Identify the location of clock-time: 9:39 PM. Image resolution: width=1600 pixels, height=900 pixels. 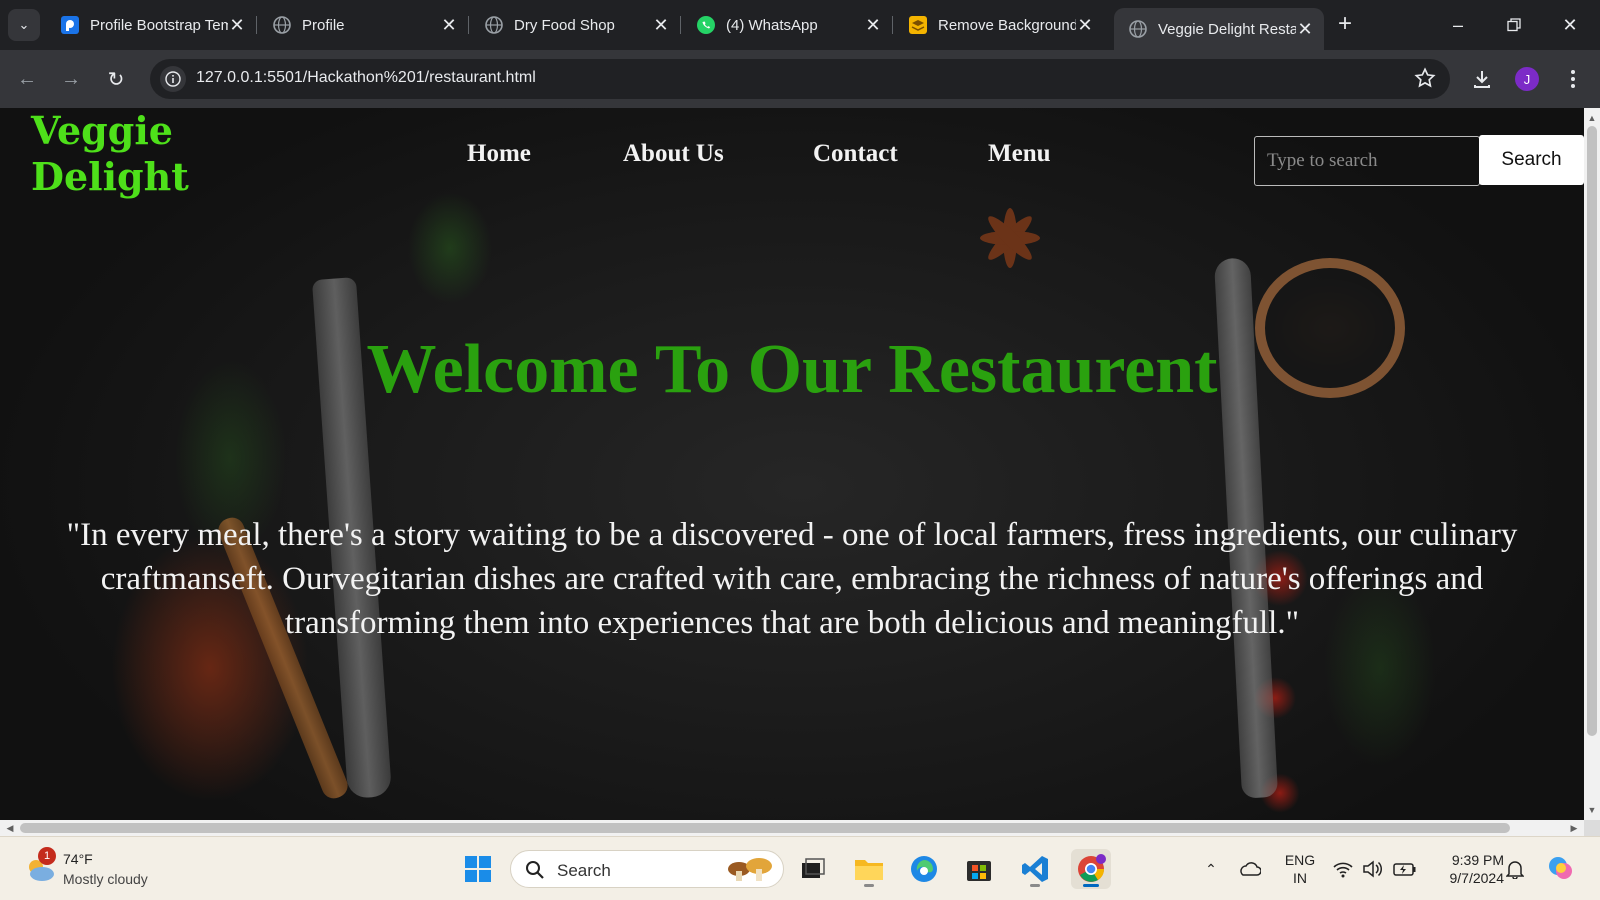
(1477, 860).